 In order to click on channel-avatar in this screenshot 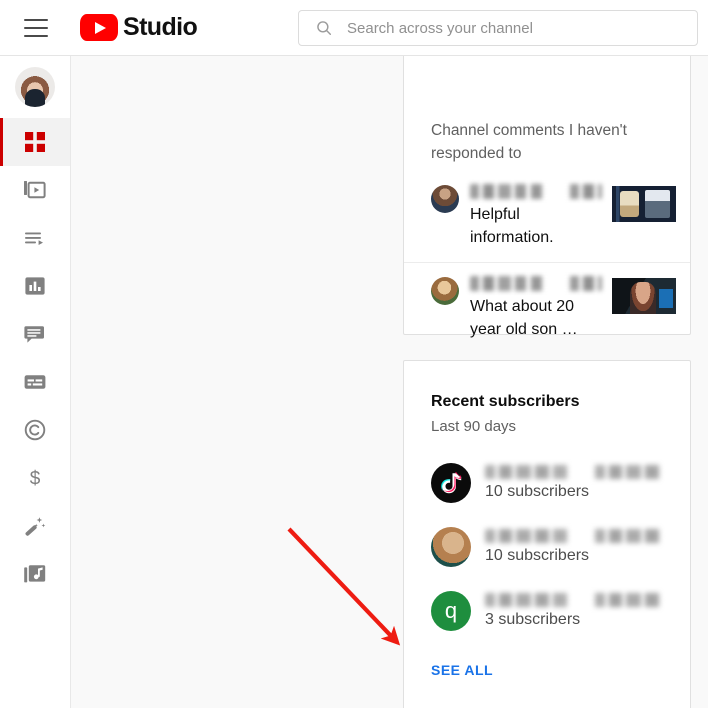, I will do `click(35, 87)`.